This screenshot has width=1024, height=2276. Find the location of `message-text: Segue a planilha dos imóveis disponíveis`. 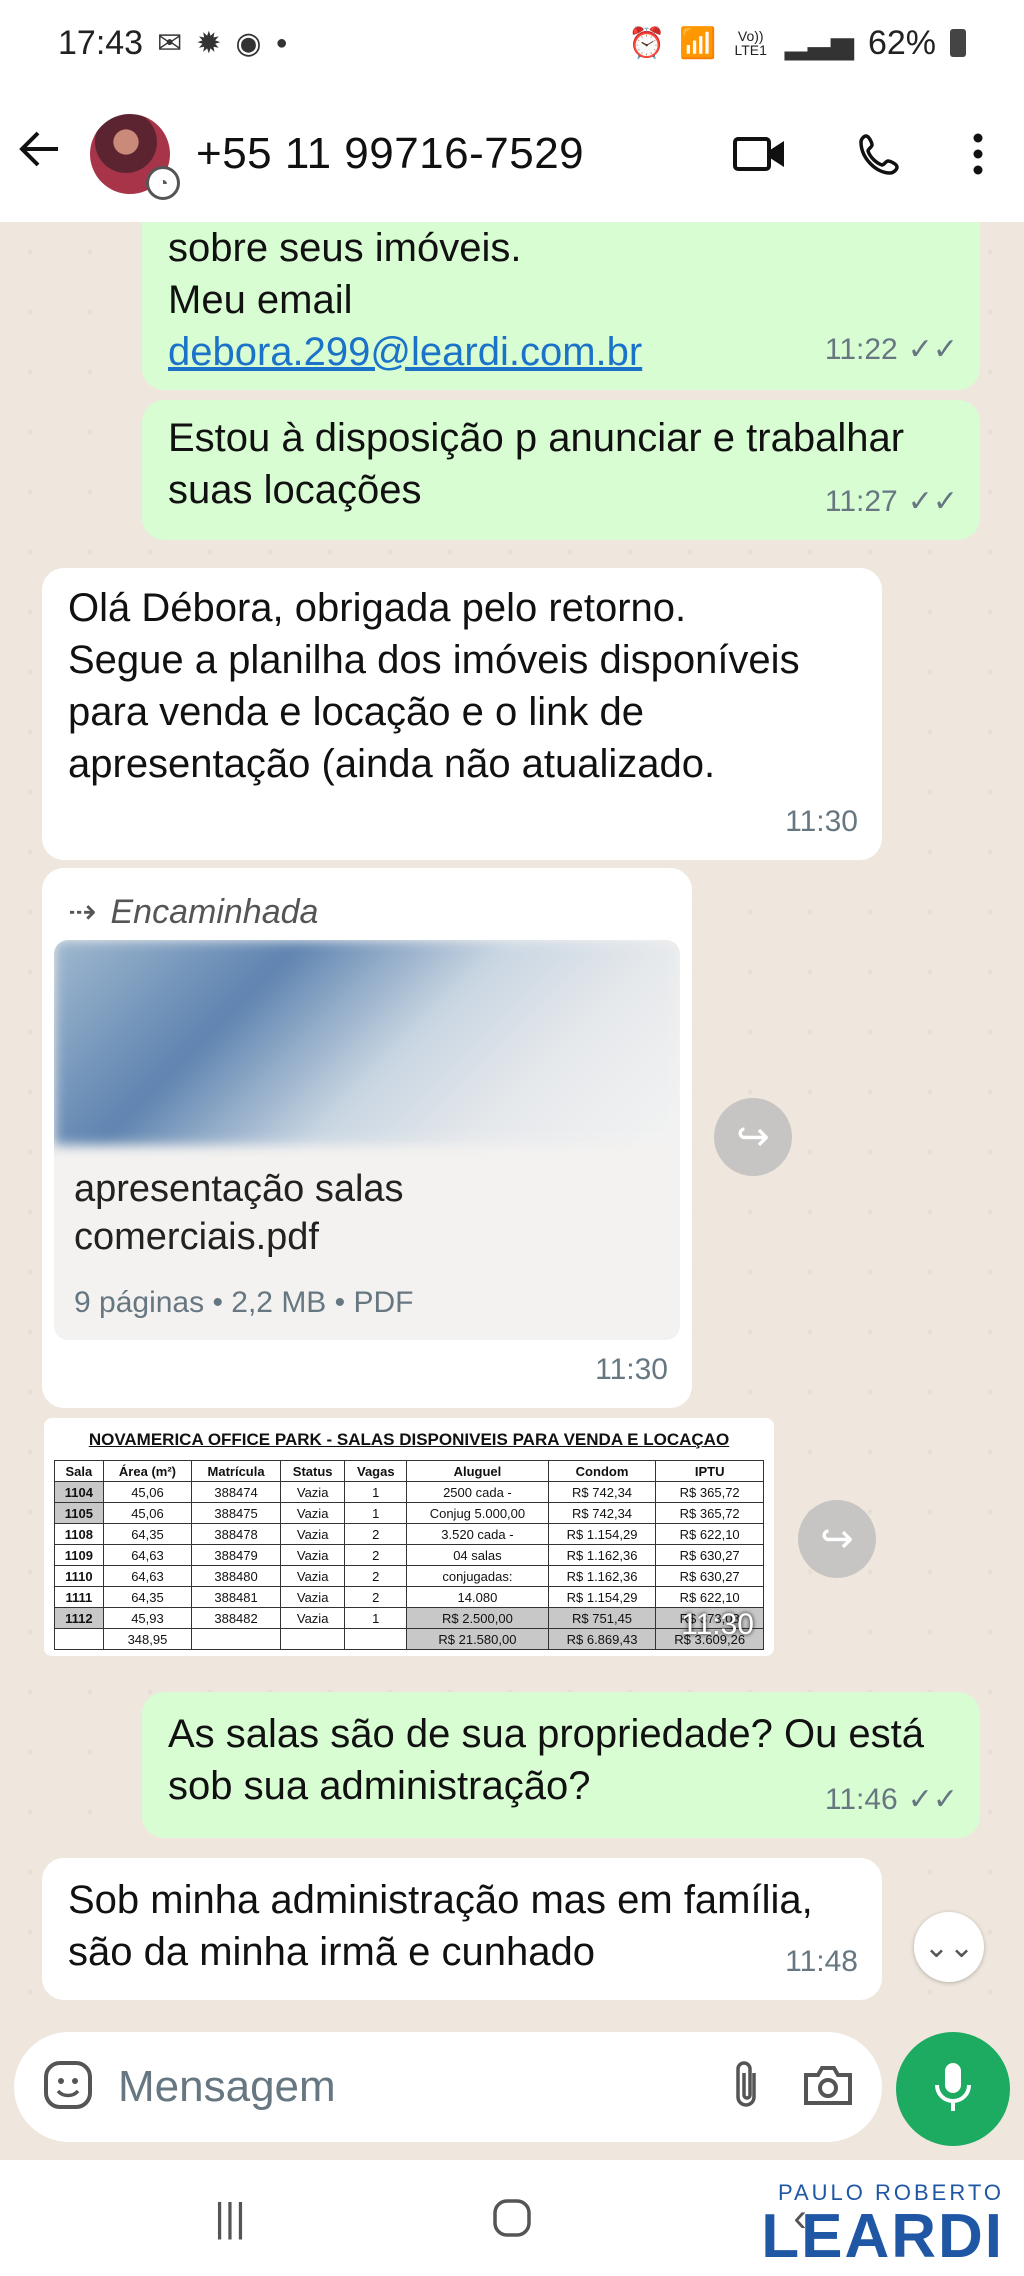

message-text: Segue a planilha dos imóveis disponíveis is located at coordinates (434, 660).